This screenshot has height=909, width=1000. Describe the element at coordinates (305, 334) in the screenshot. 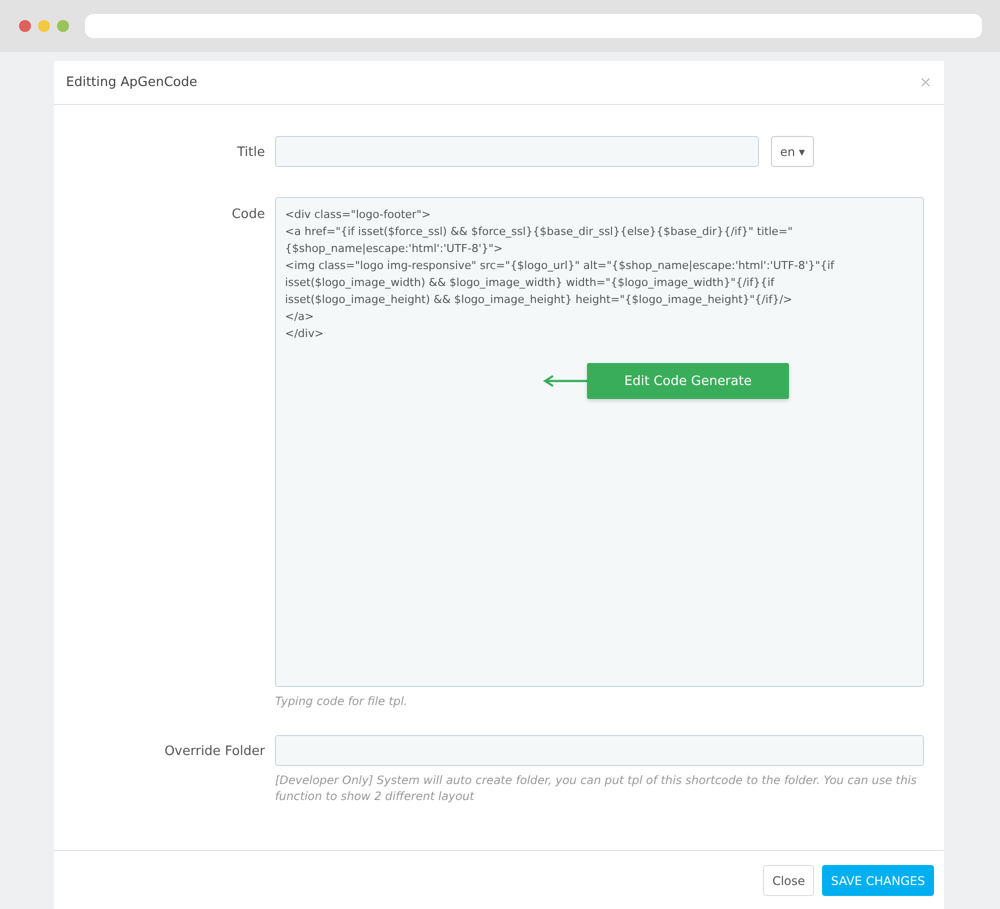

I see `code-line: </div>` at that location.